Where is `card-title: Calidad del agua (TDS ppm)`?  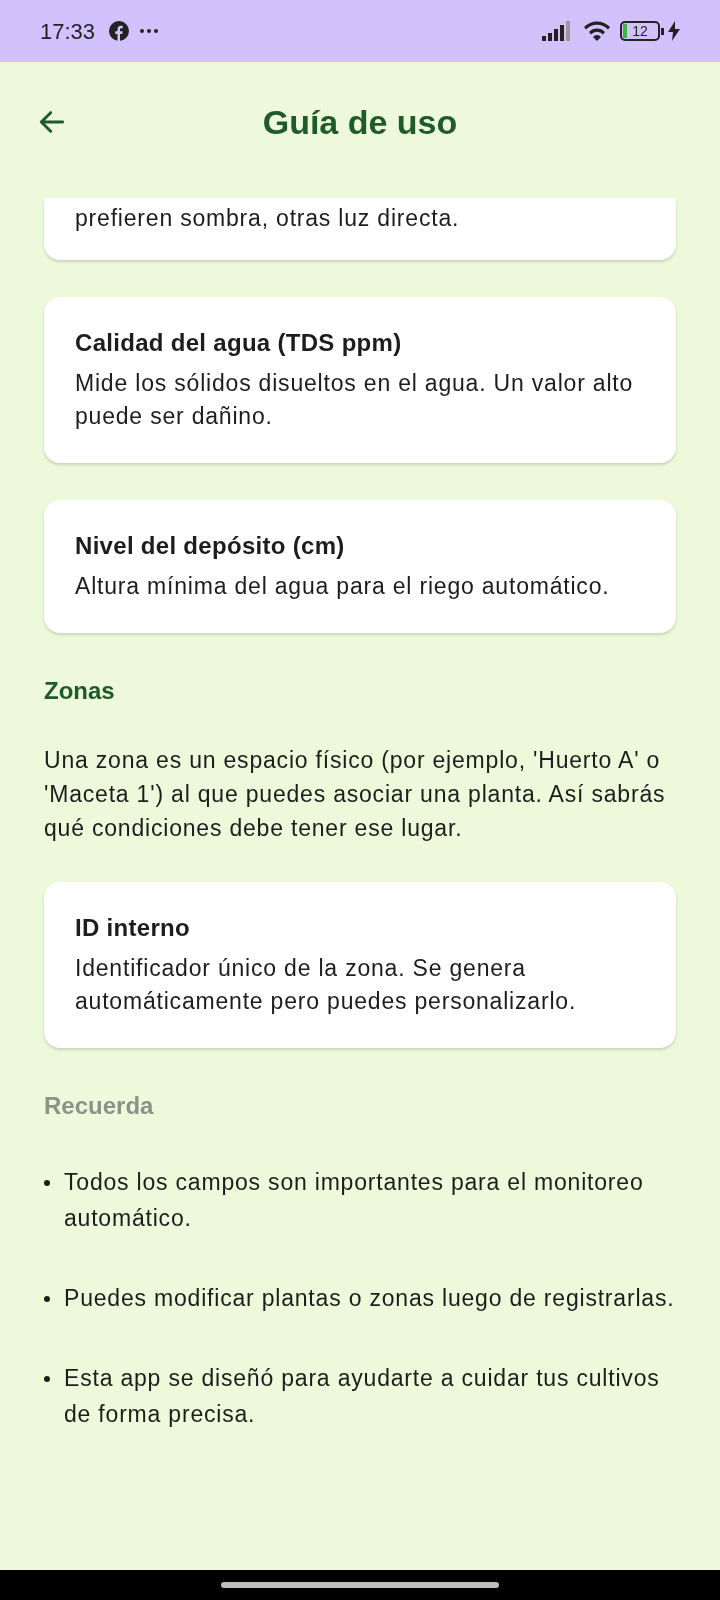
card-title: Calidad del agua (TDS ppm) is located at coordinates (239, 343).